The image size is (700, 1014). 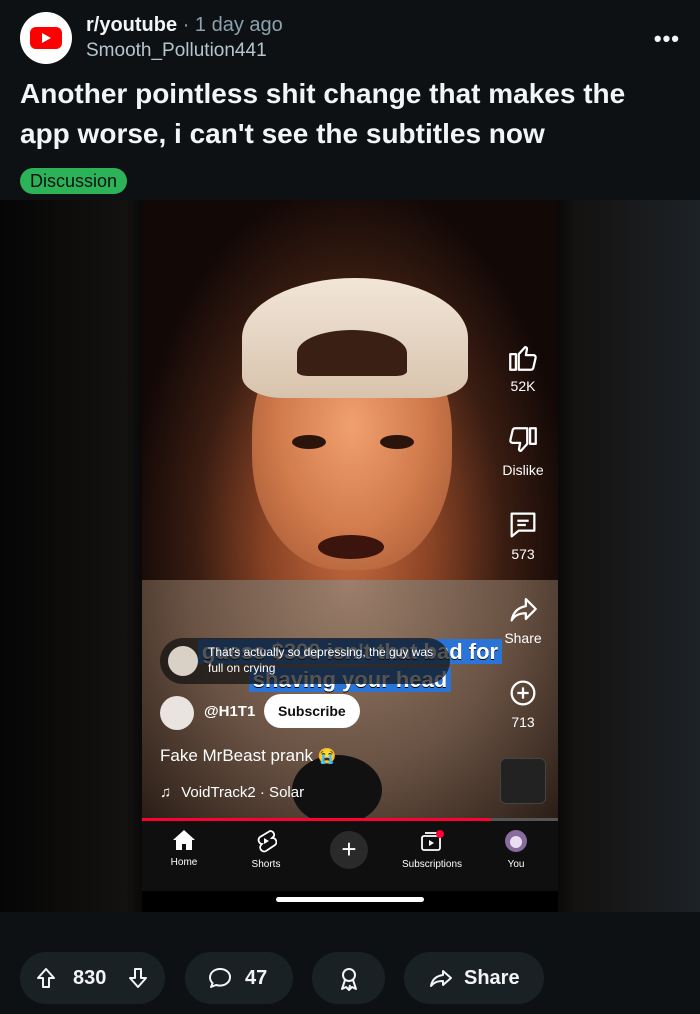 What do you see at coordinates (237, 755) in the screenshot?
I see `caption-text: Fake MrBeast prank` at bounding box center [237, 755].